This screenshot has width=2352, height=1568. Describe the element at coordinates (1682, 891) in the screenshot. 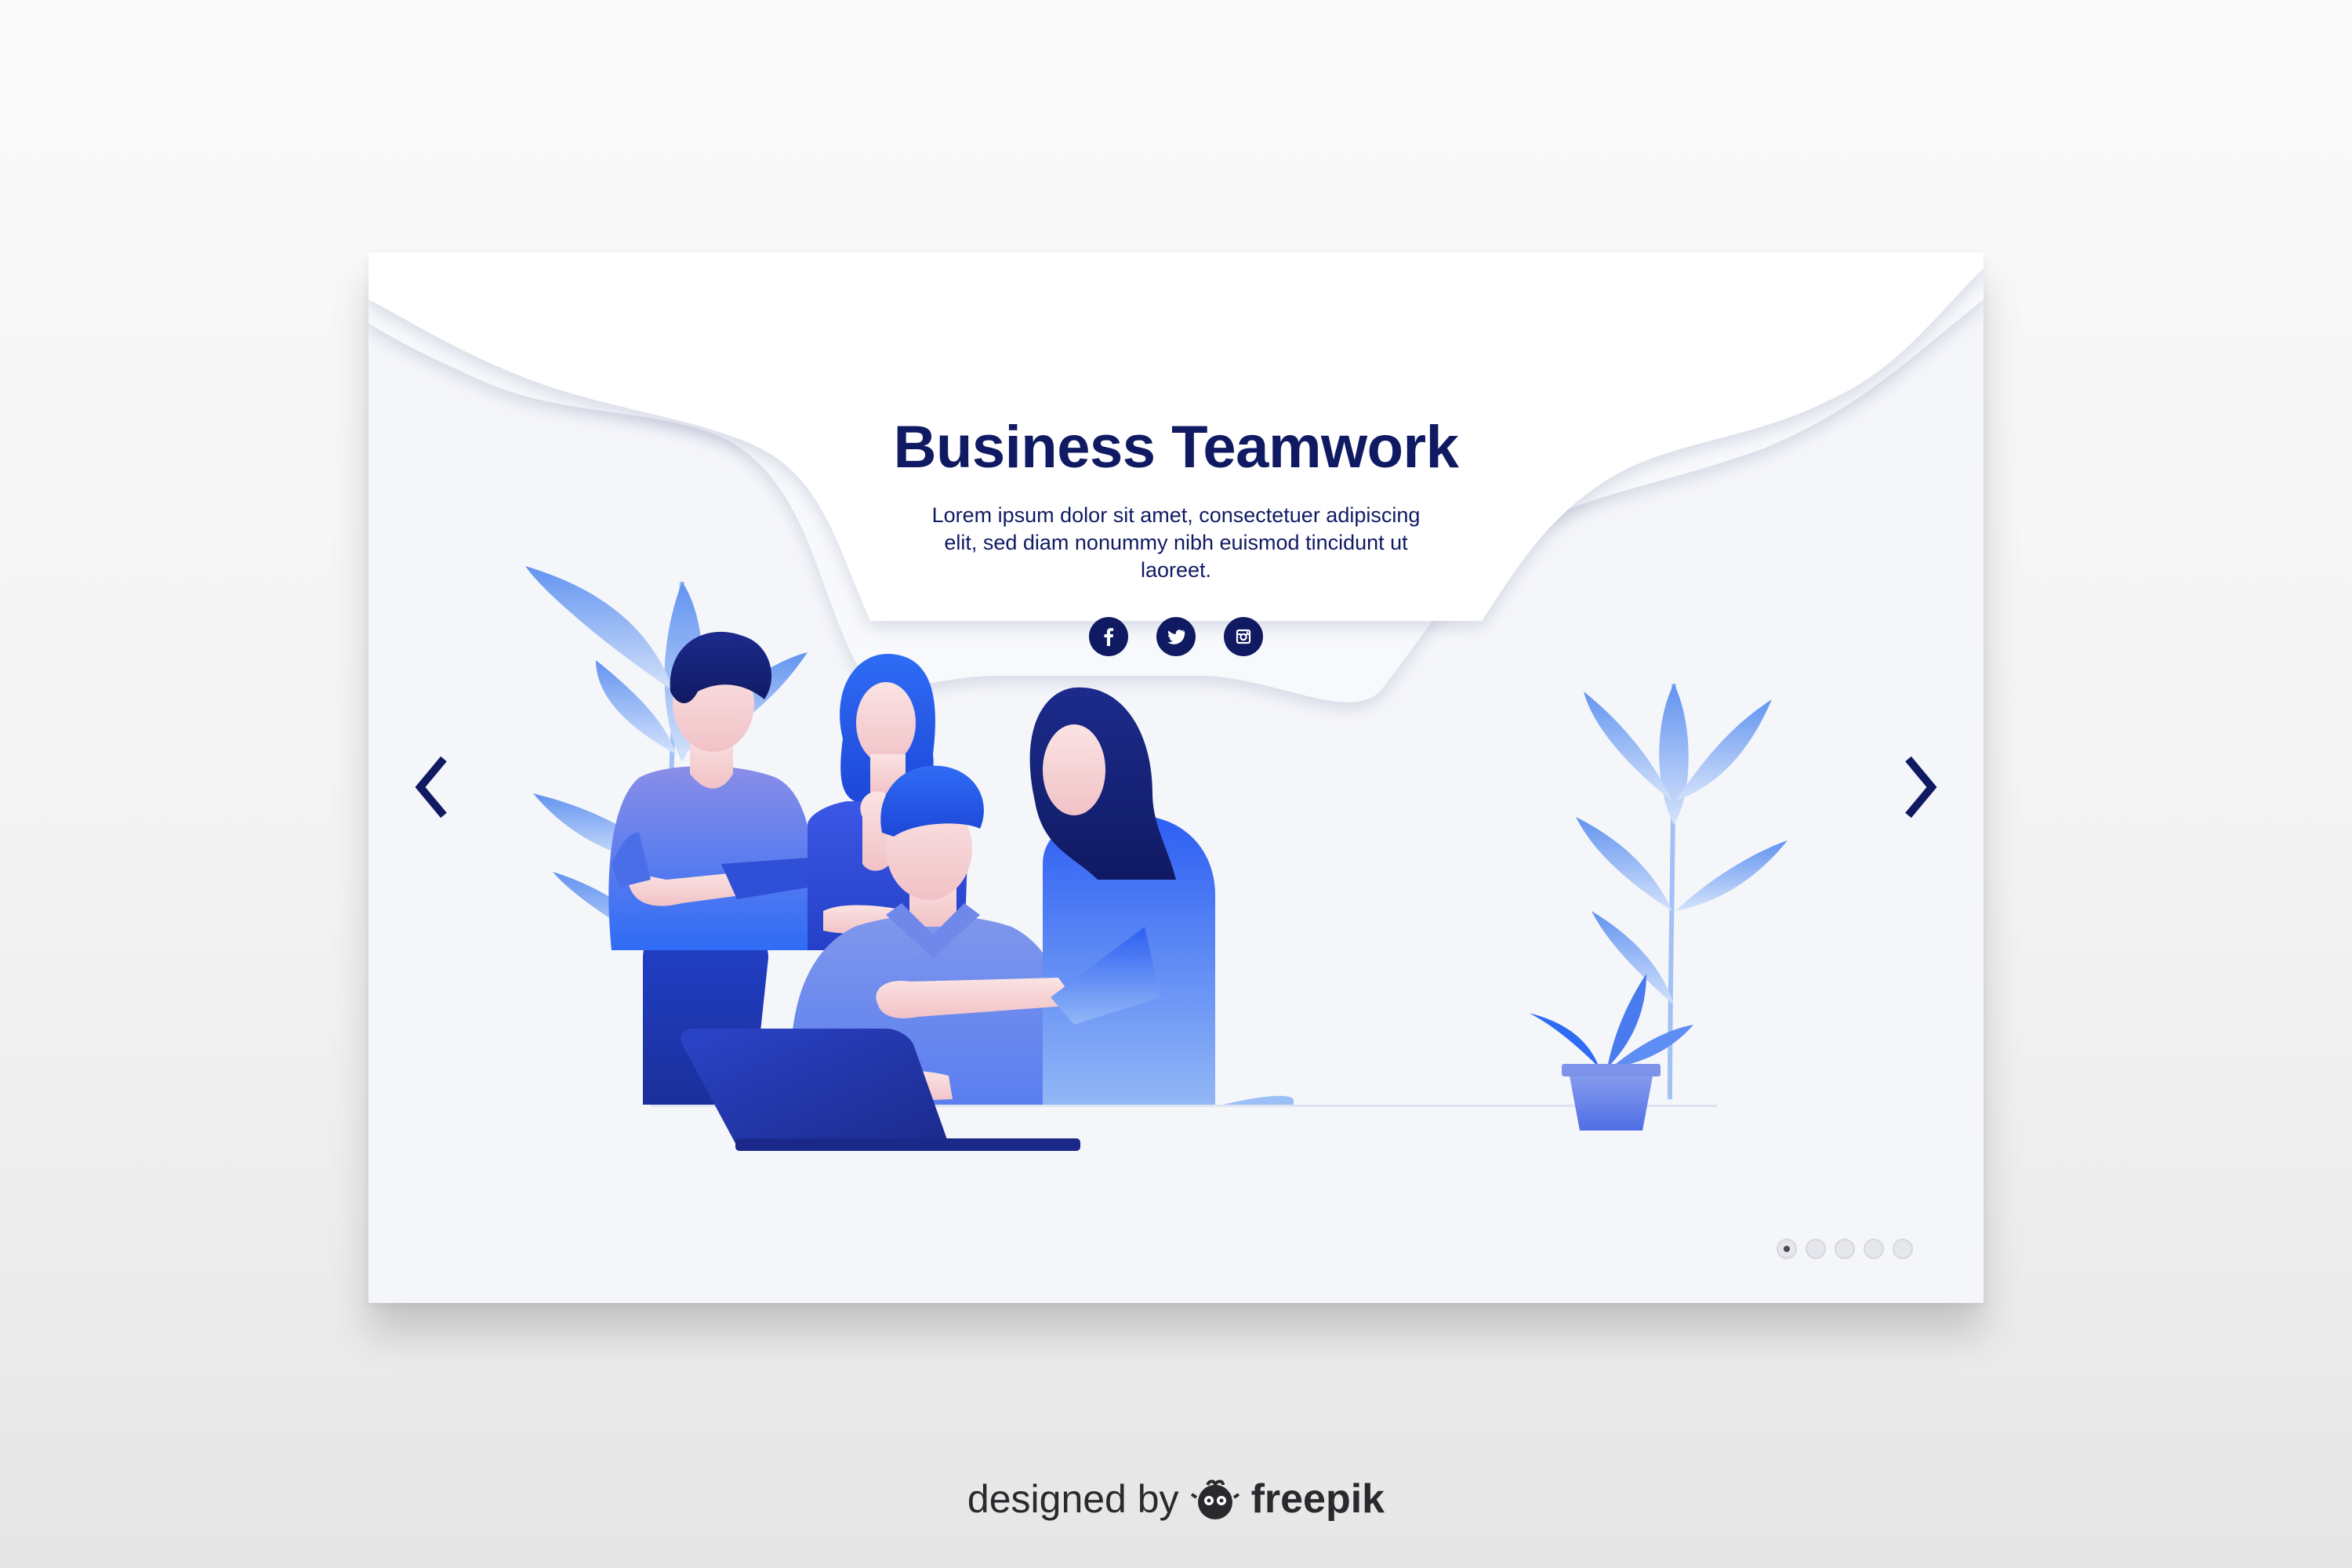

I see `right-plant` at that location.